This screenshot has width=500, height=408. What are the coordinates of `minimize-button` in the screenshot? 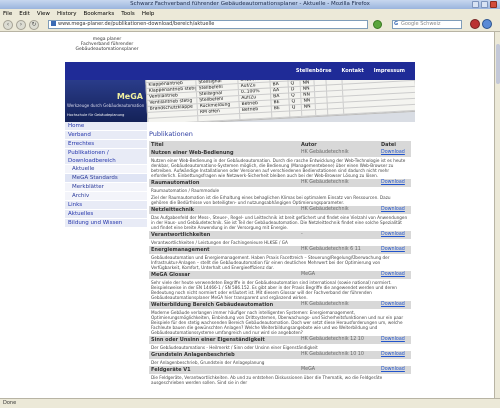 It's located at (475, 4).